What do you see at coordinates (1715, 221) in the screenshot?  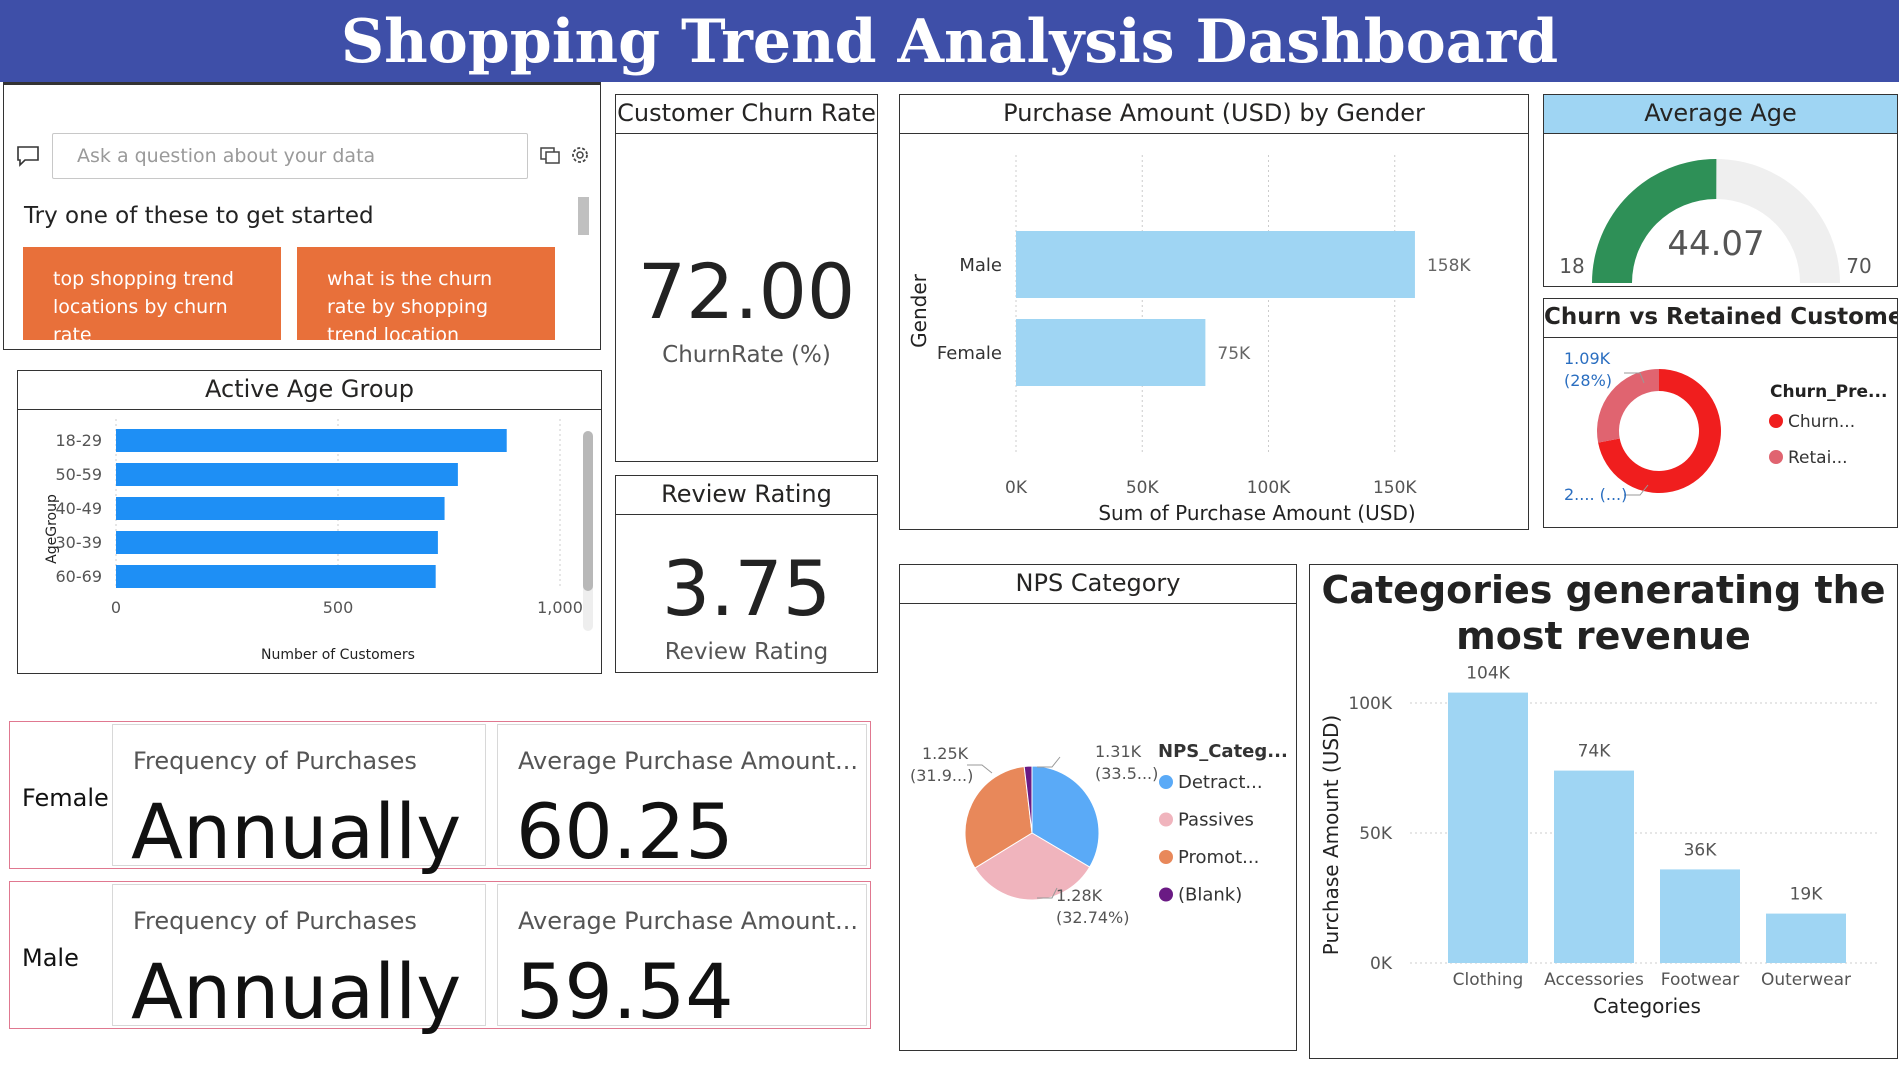 I see `average-age-gauge: 44.07 18 70` at bounding box center [1715, 221].